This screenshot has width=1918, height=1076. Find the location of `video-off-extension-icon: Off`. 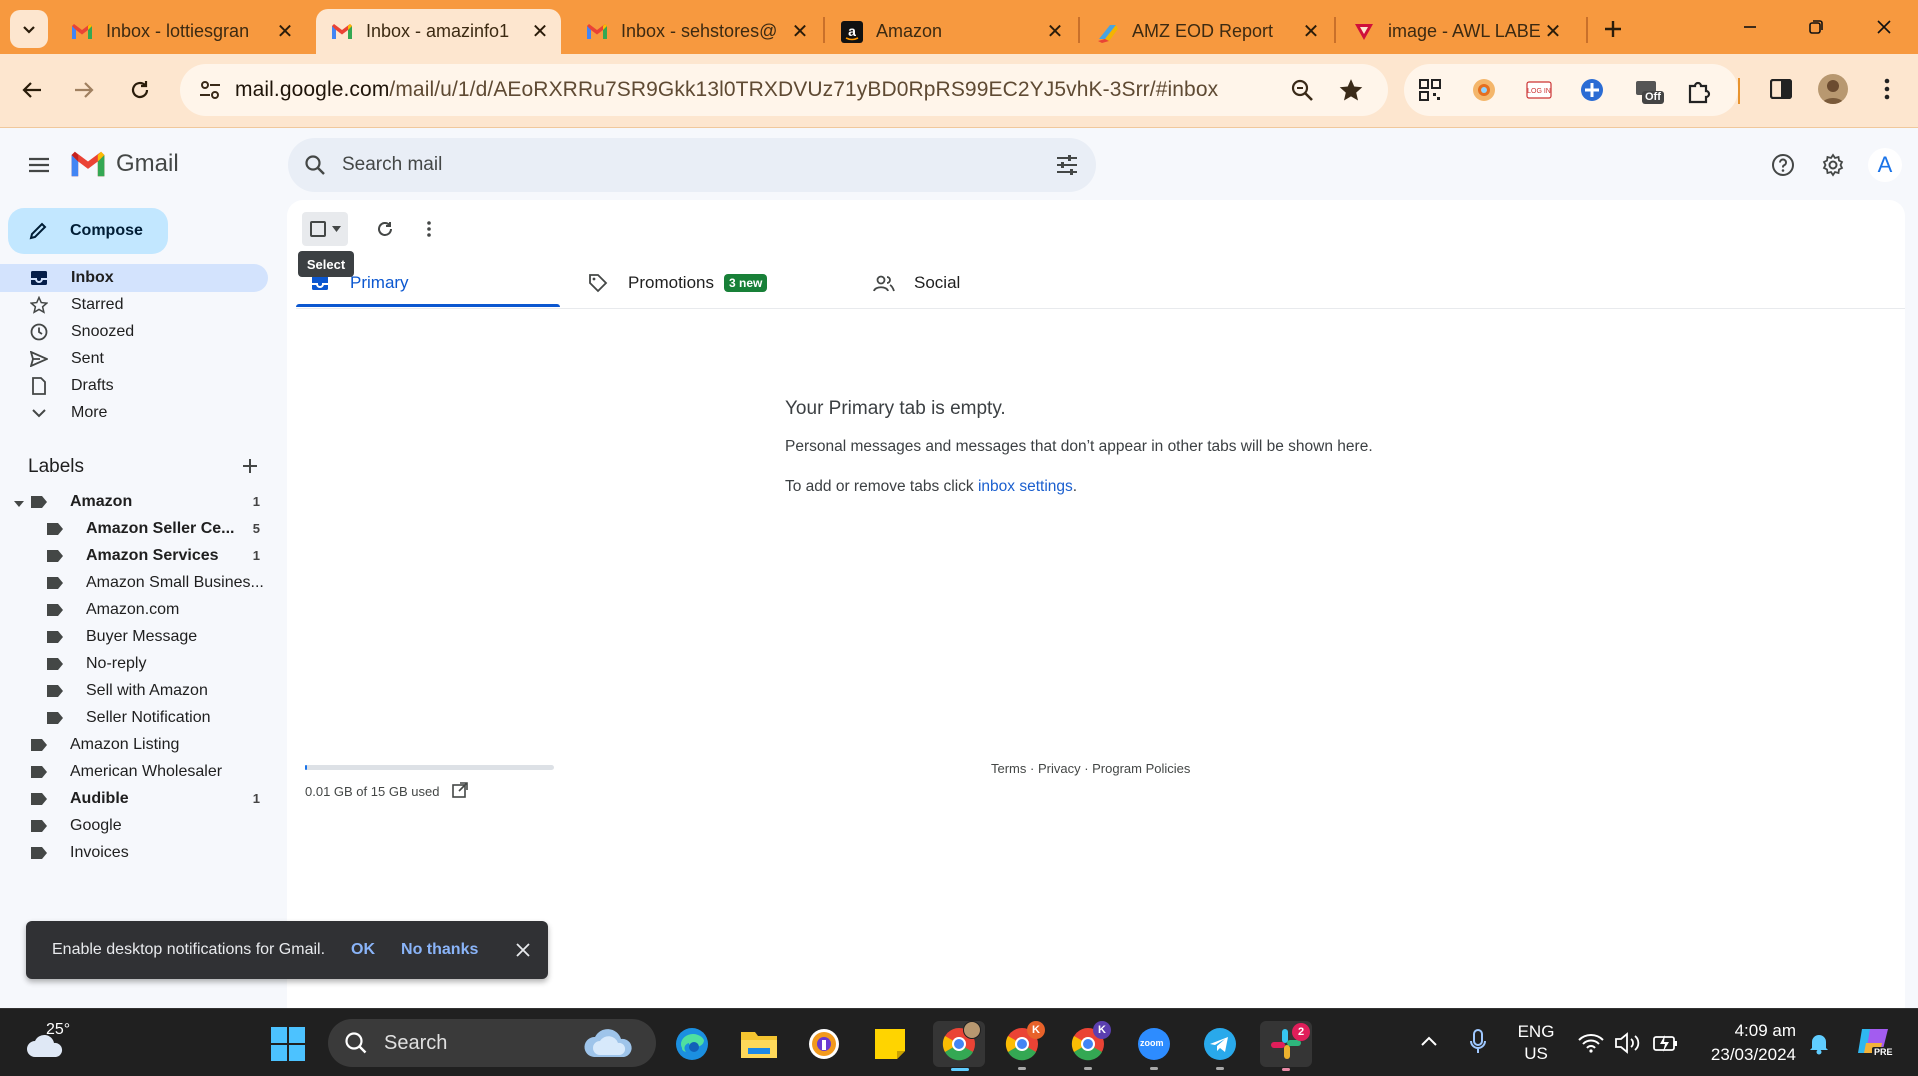

video-off-extension-icon: Off is located at coordinates (1649, 91).